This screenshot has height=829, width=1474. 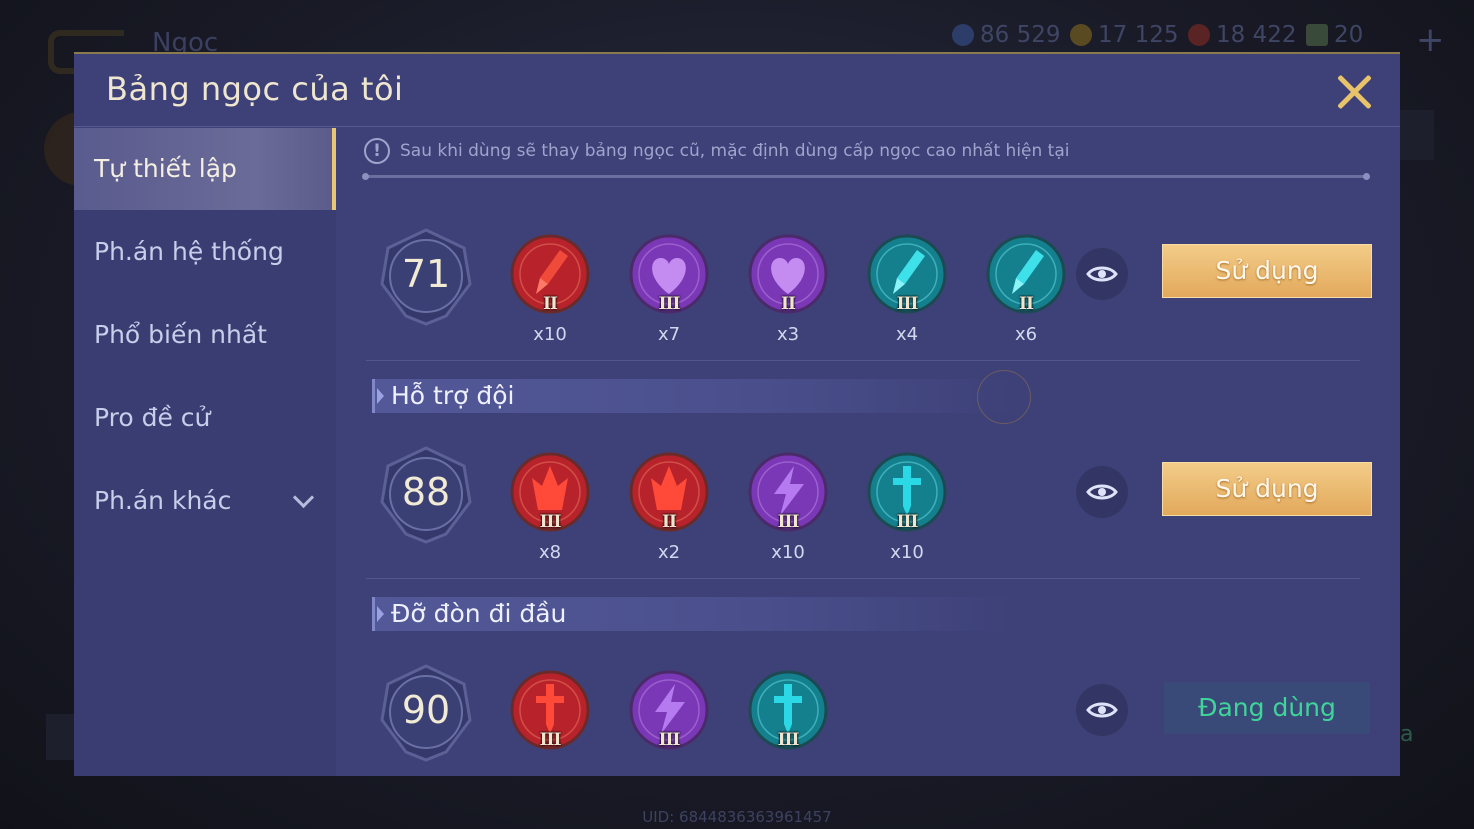 I want to click on sidebar-item-popular: Phổ biến nhất, so click(x=205, y=335).